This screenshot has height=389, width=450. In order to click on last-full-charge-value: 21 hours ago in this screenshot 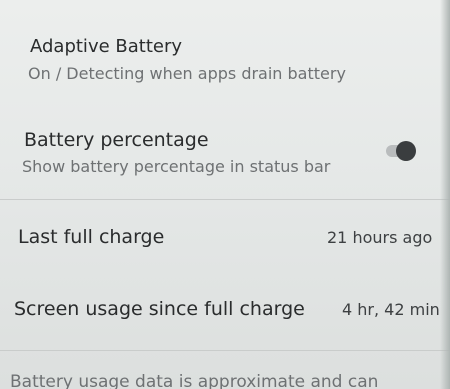, I will do `click(380, 237)`.